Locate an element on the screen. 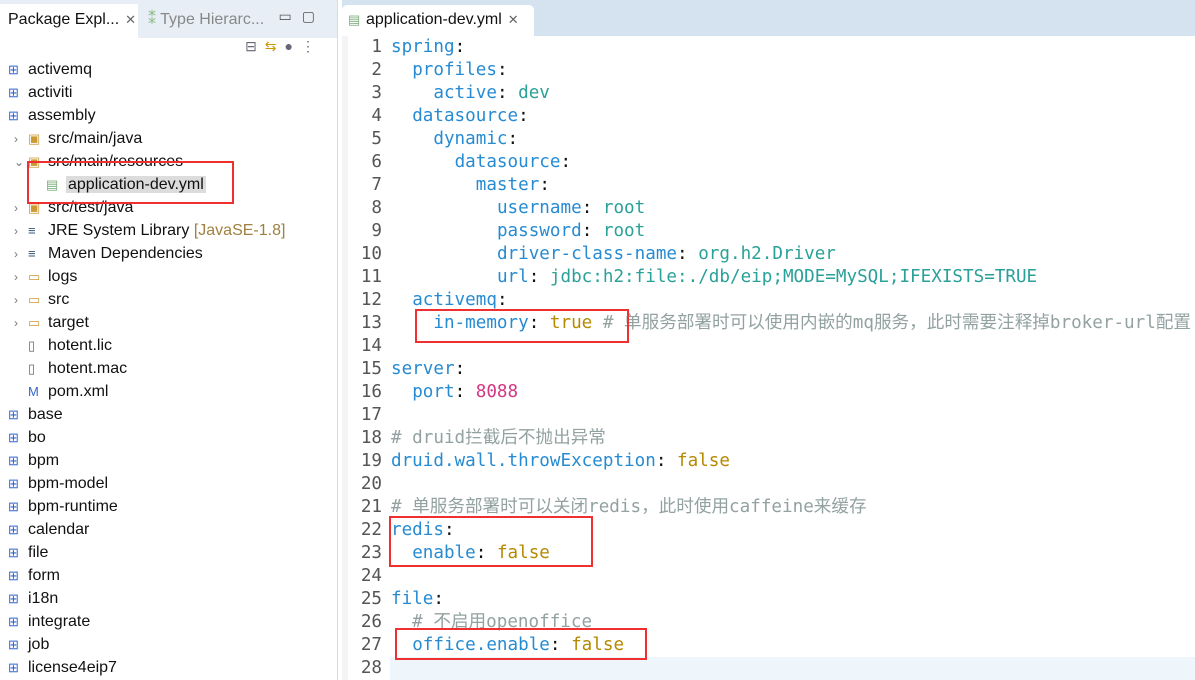 The width and height of the screenshot is (1195, 680). tree-item-label: hotent.lic is located at coordinates (80, 345).